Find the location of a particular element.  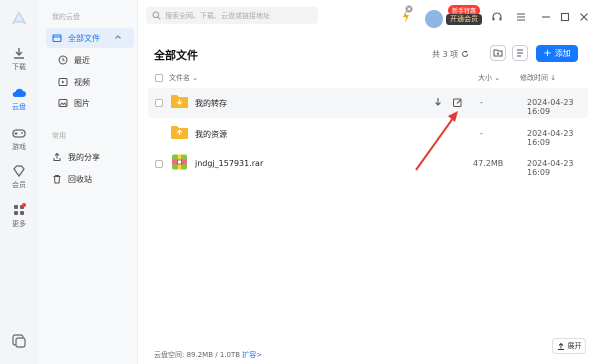

video-icon is located at coordinates (63, 82).